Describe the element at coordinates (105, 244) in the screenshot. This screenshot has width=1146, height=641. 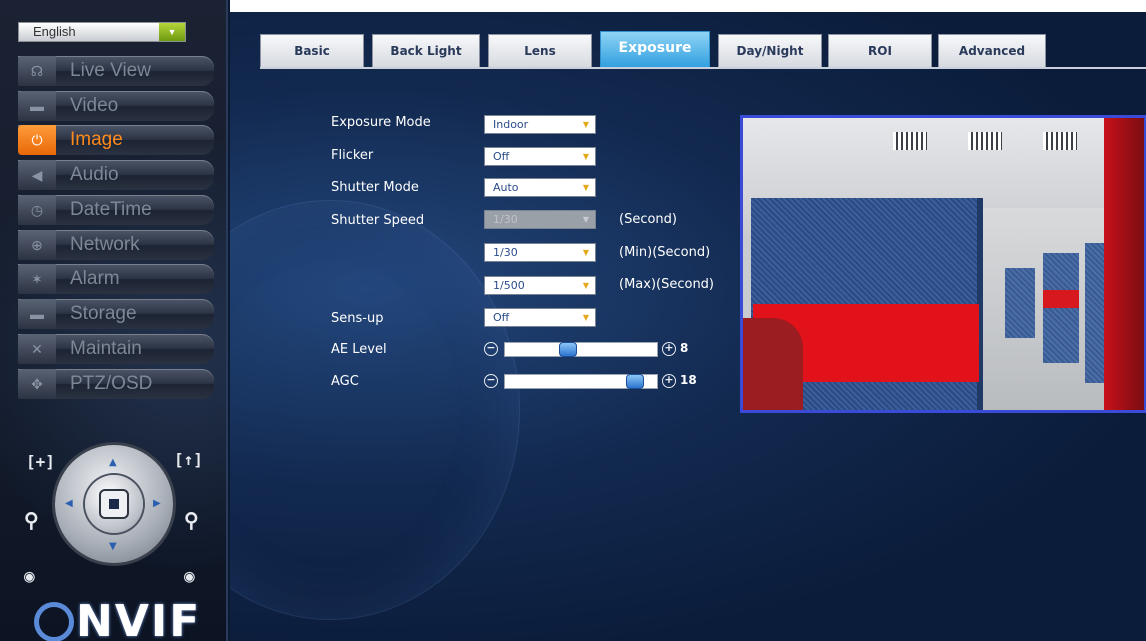
I see `sidebar-item-label: Network` at that location.